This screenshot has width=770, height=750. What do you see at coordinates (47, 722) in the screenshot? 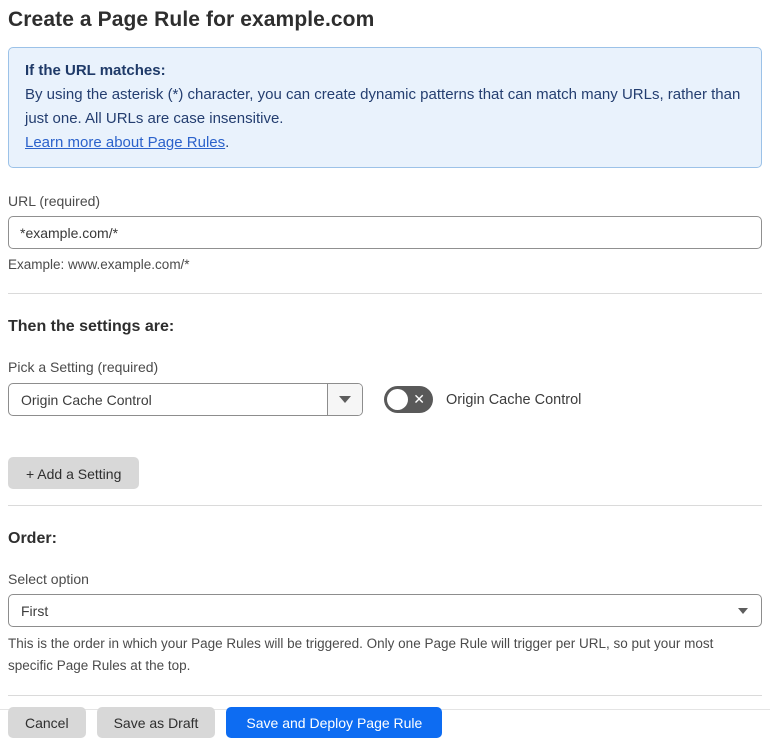
I see `cancel-button: Cancel` at bounding box center [47, 722].